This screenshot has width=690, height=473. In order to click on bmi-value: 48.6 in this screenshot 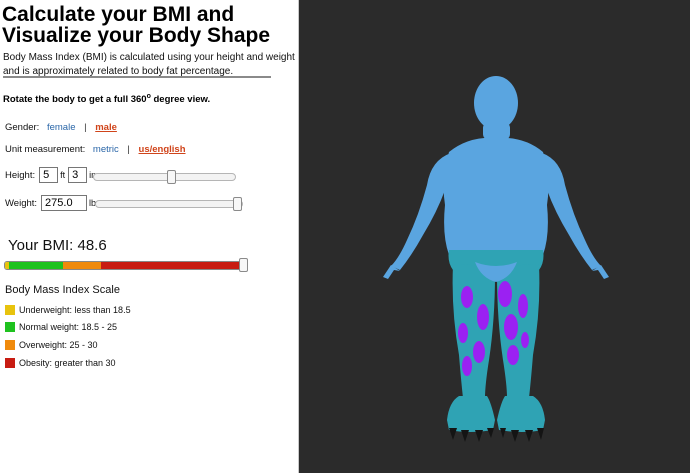, I will do `click(92, 245)`.